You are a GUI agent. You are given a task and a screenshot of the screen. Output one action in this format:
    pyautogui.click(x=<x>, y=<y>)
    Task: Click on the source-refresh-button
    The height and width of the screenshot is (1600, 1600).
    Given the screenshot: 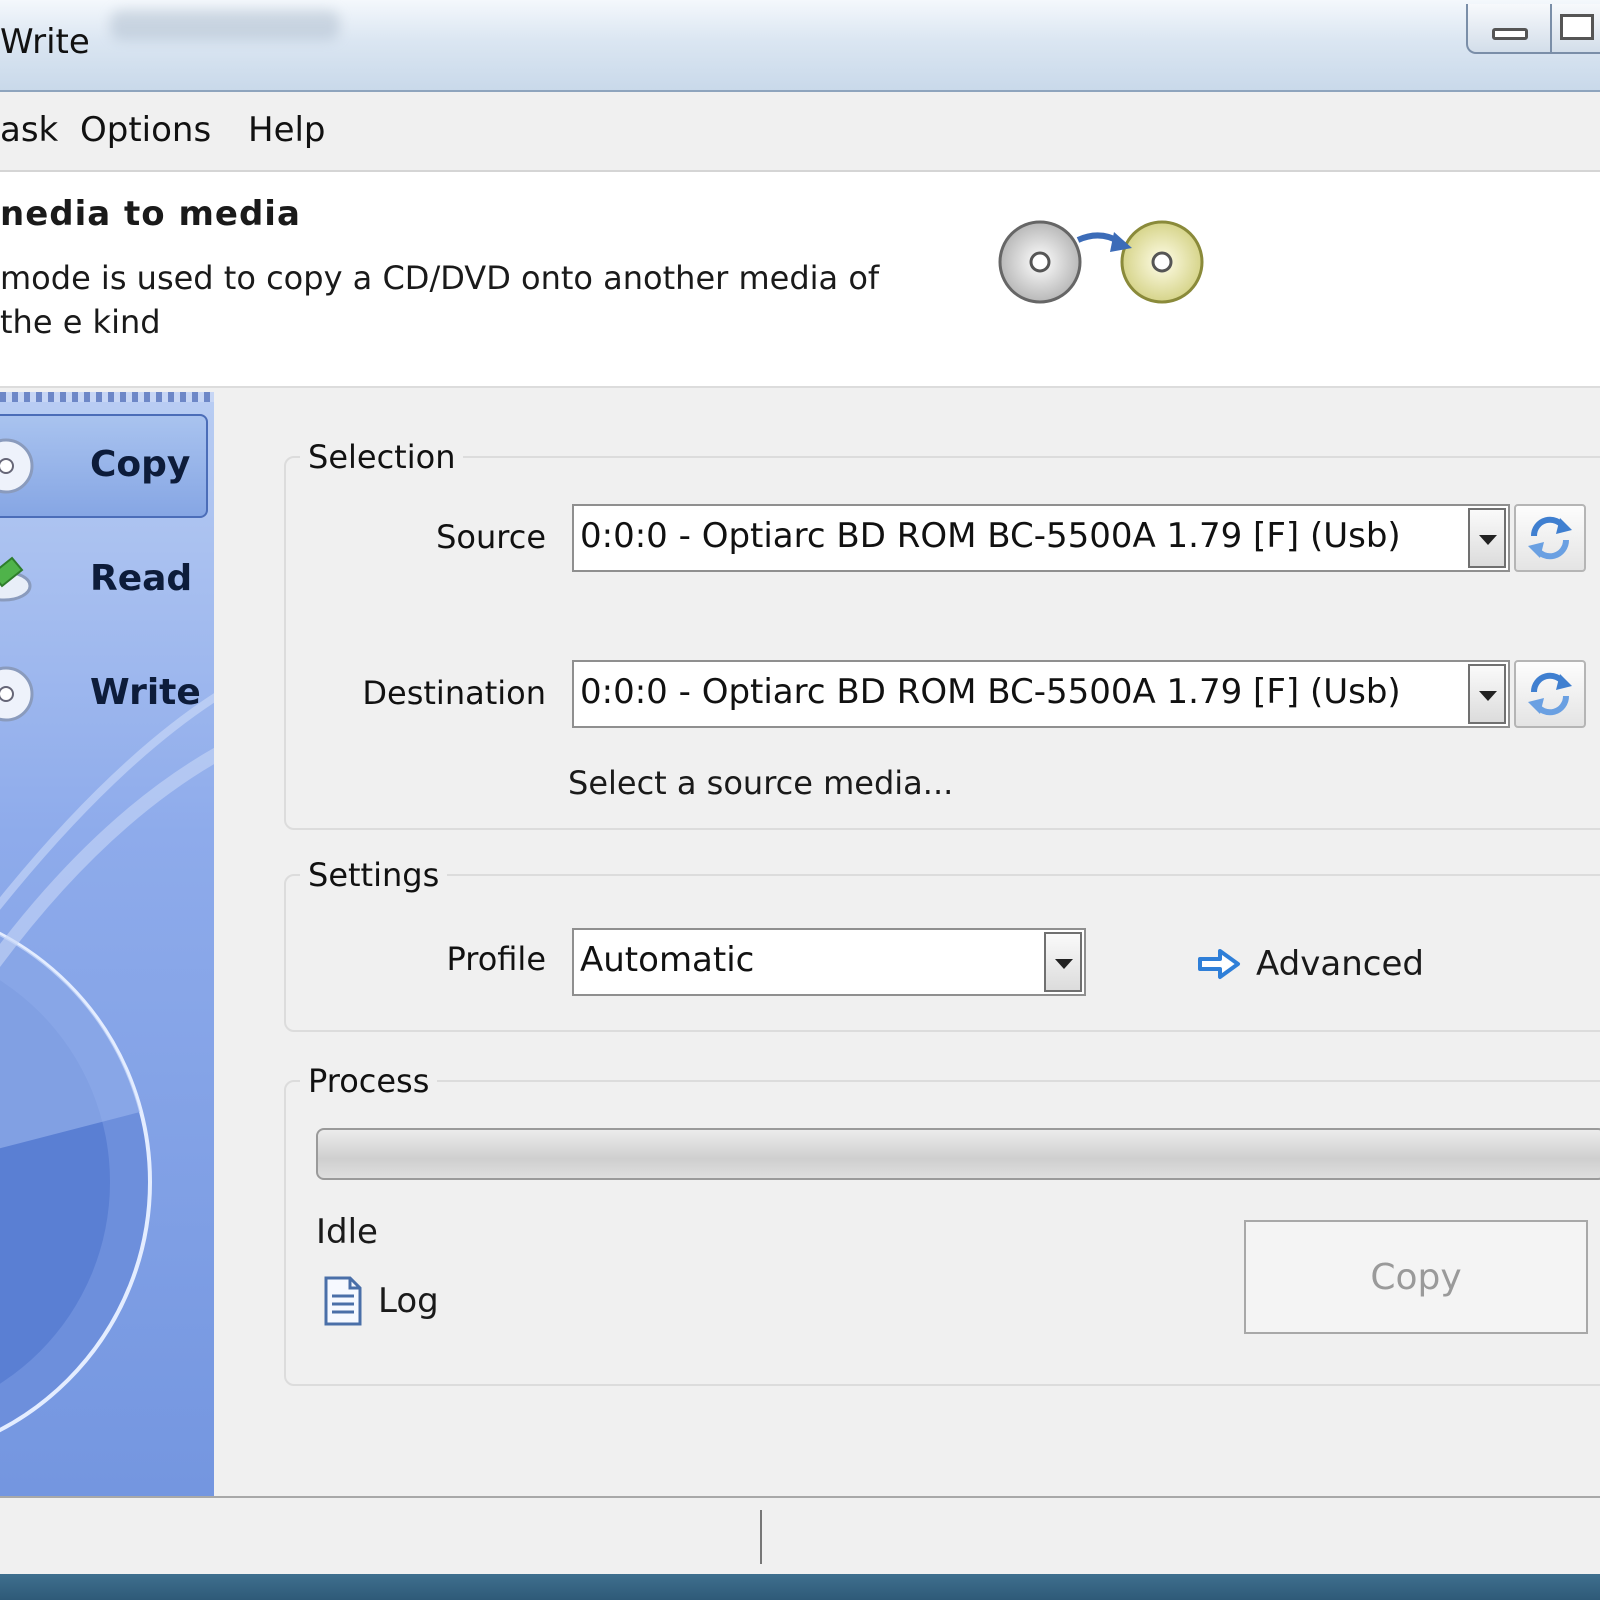 What is the action you would take?
    pyautogui.click(x=1550, y=538)
    